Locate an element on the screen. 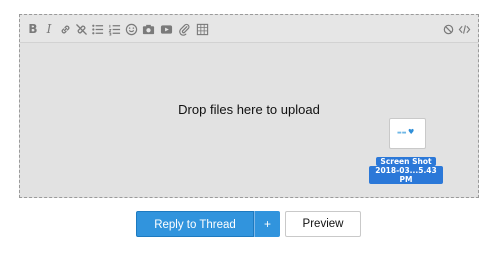 The width and height of the screenshot is (500, 257). paperclip-icon is located at coordinates (184, 29).